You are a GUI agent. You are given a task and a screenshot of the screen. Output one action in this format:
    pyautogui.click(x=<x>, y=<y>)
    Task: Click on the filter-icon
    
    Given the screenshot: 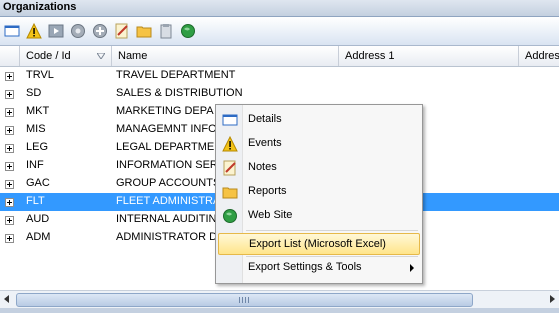 What is the action you would take?
    pyautogui.click(x=101, y=56)
    